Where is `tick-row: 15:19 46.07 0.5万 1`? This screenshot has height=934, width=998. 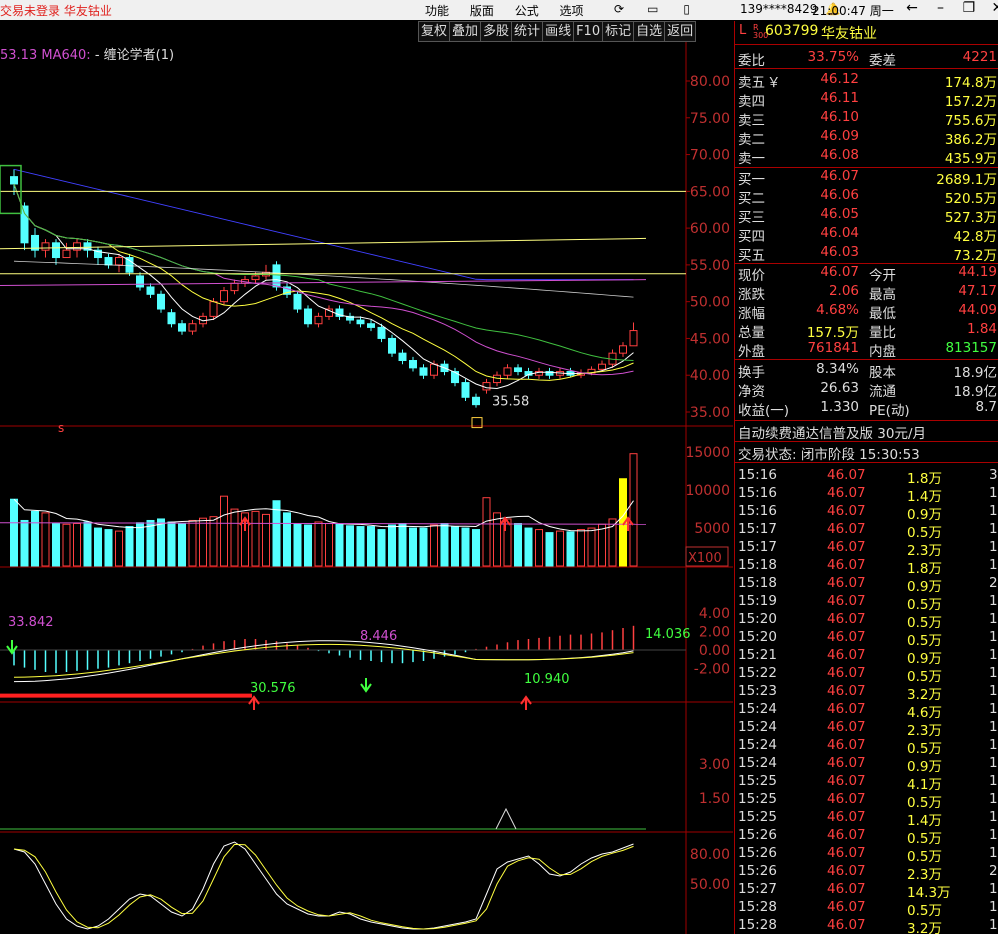 tick-row: 15:19 46.07 0.5万 1 is located at coordinates (866, 603).